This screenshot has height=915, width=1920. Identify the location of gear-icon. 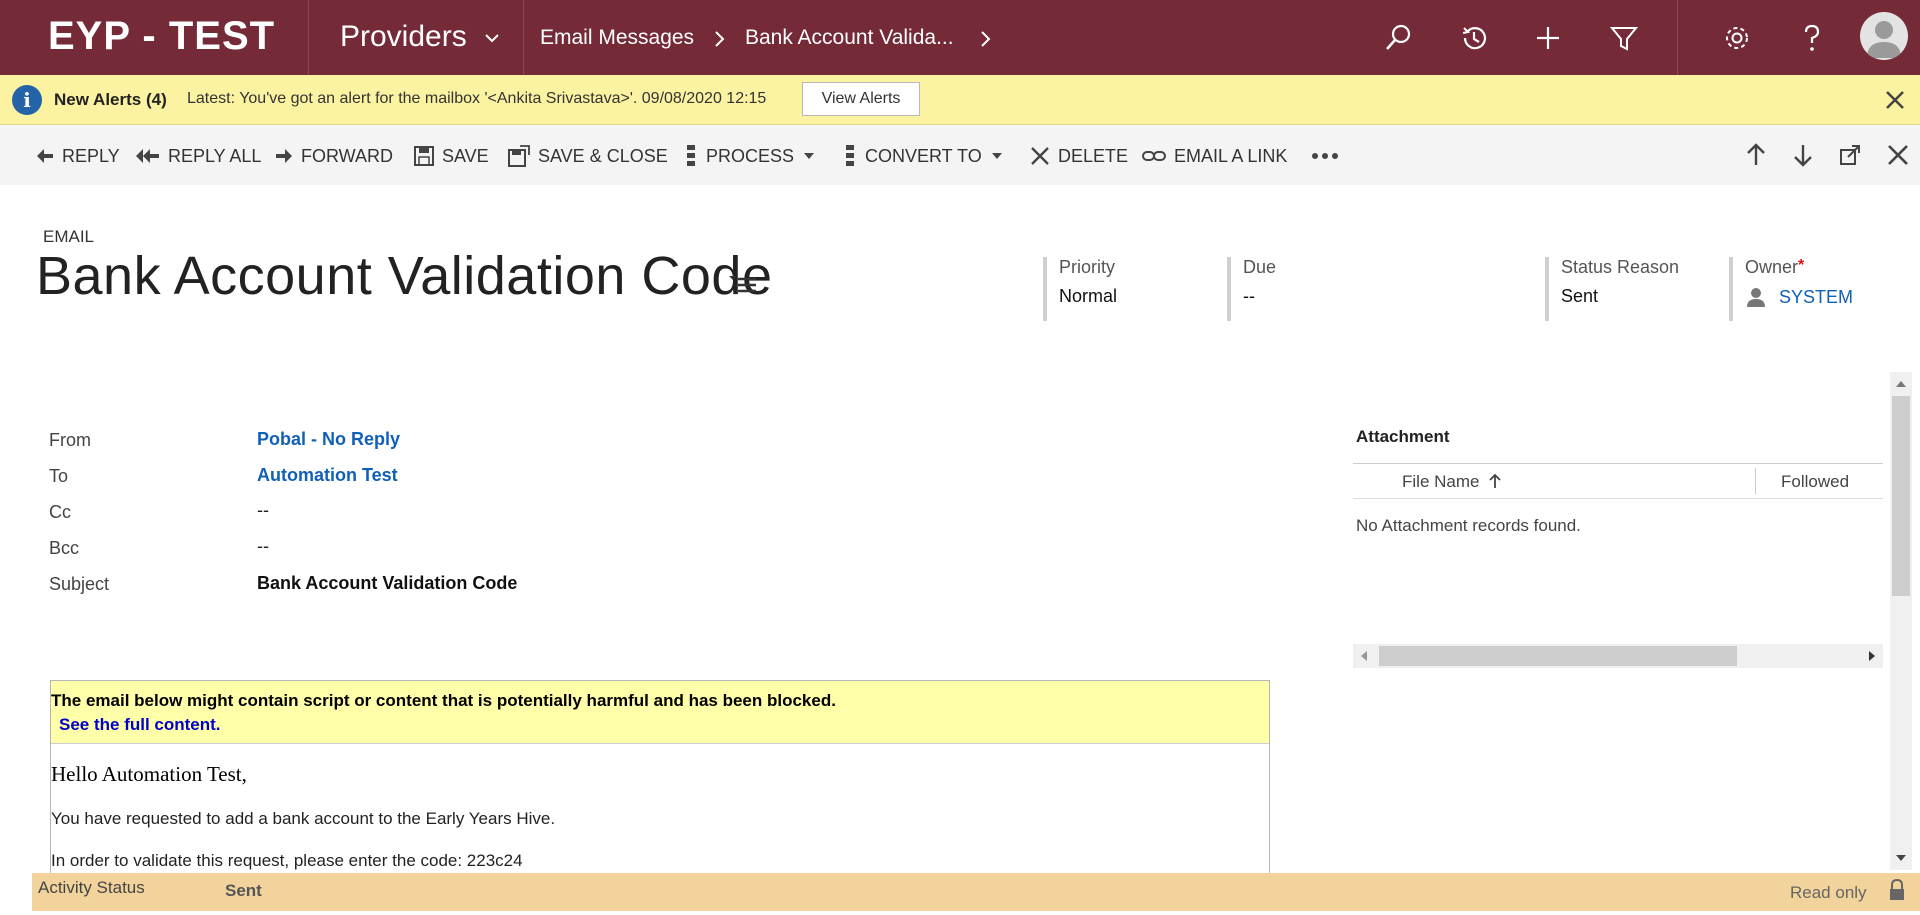
(1737, 38).